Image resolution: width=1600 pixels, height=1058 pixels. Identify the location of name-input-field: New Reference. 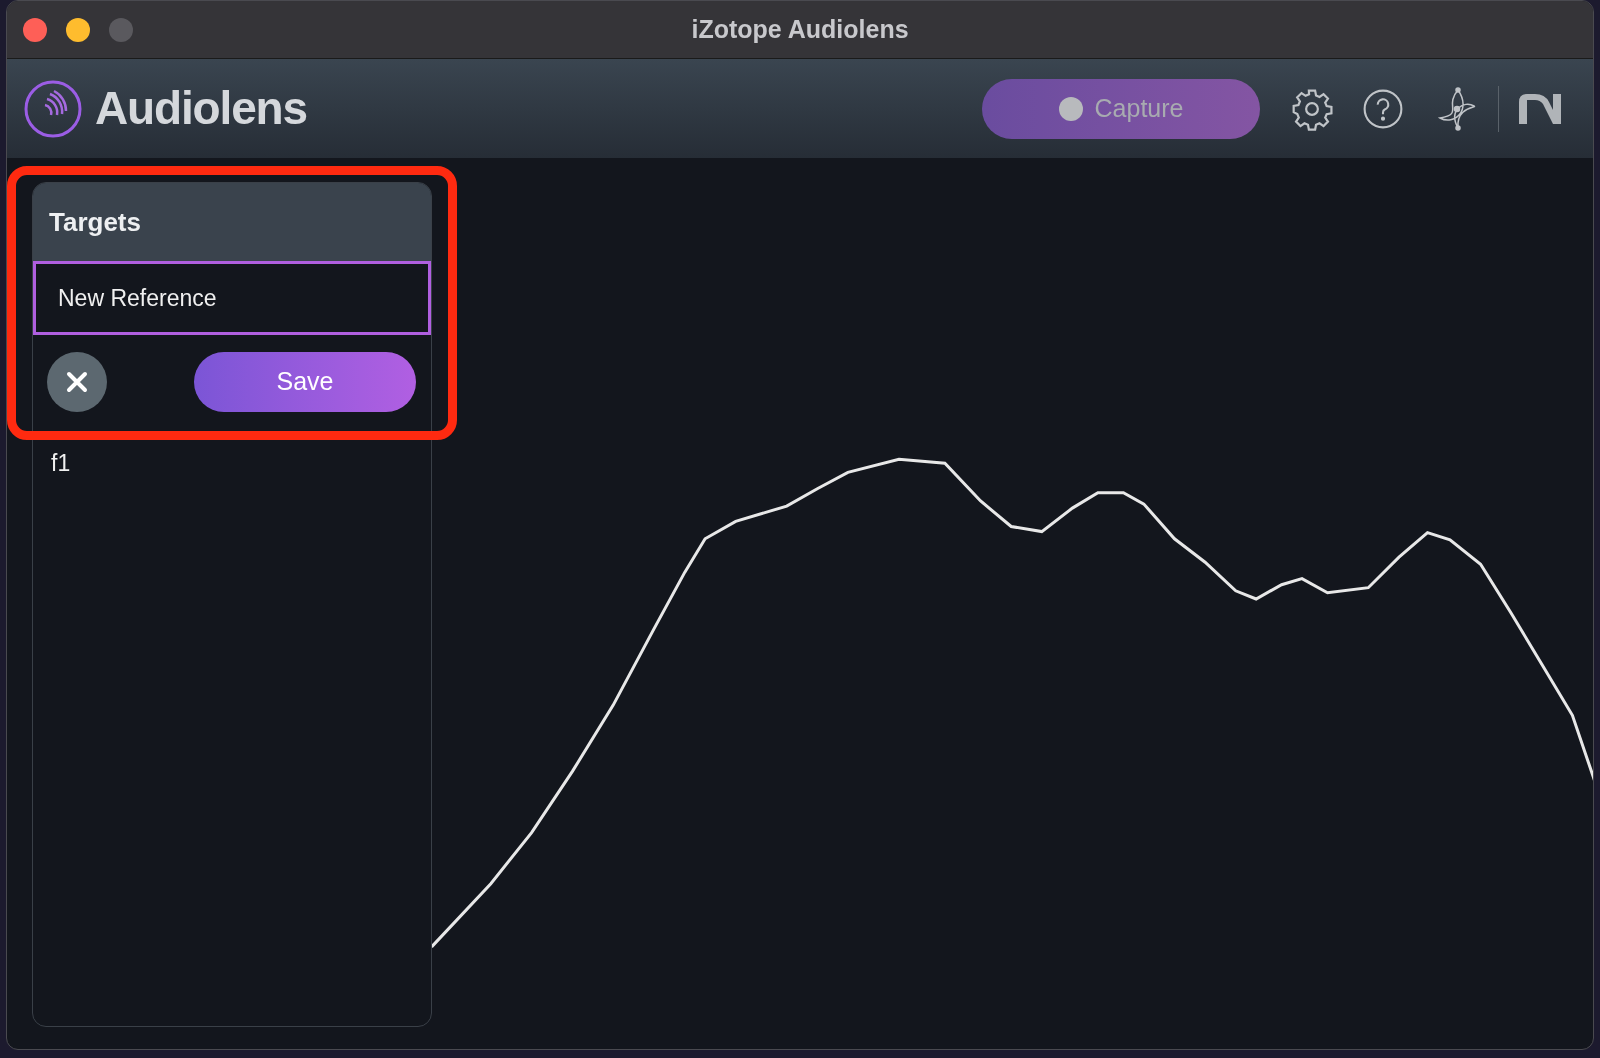
(232, 298).